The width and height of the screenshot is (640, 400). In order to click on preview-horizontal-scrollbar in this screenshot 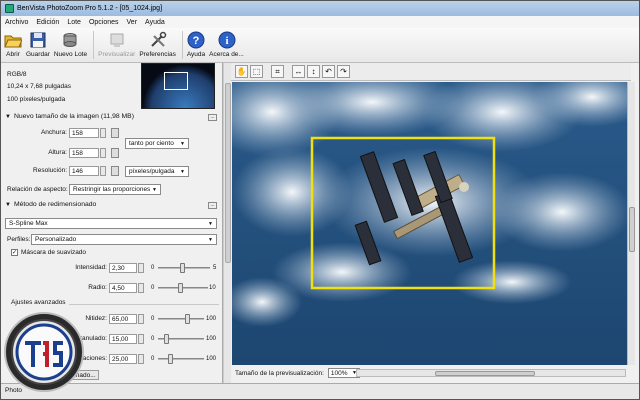, I will do `click(491, 373)`.